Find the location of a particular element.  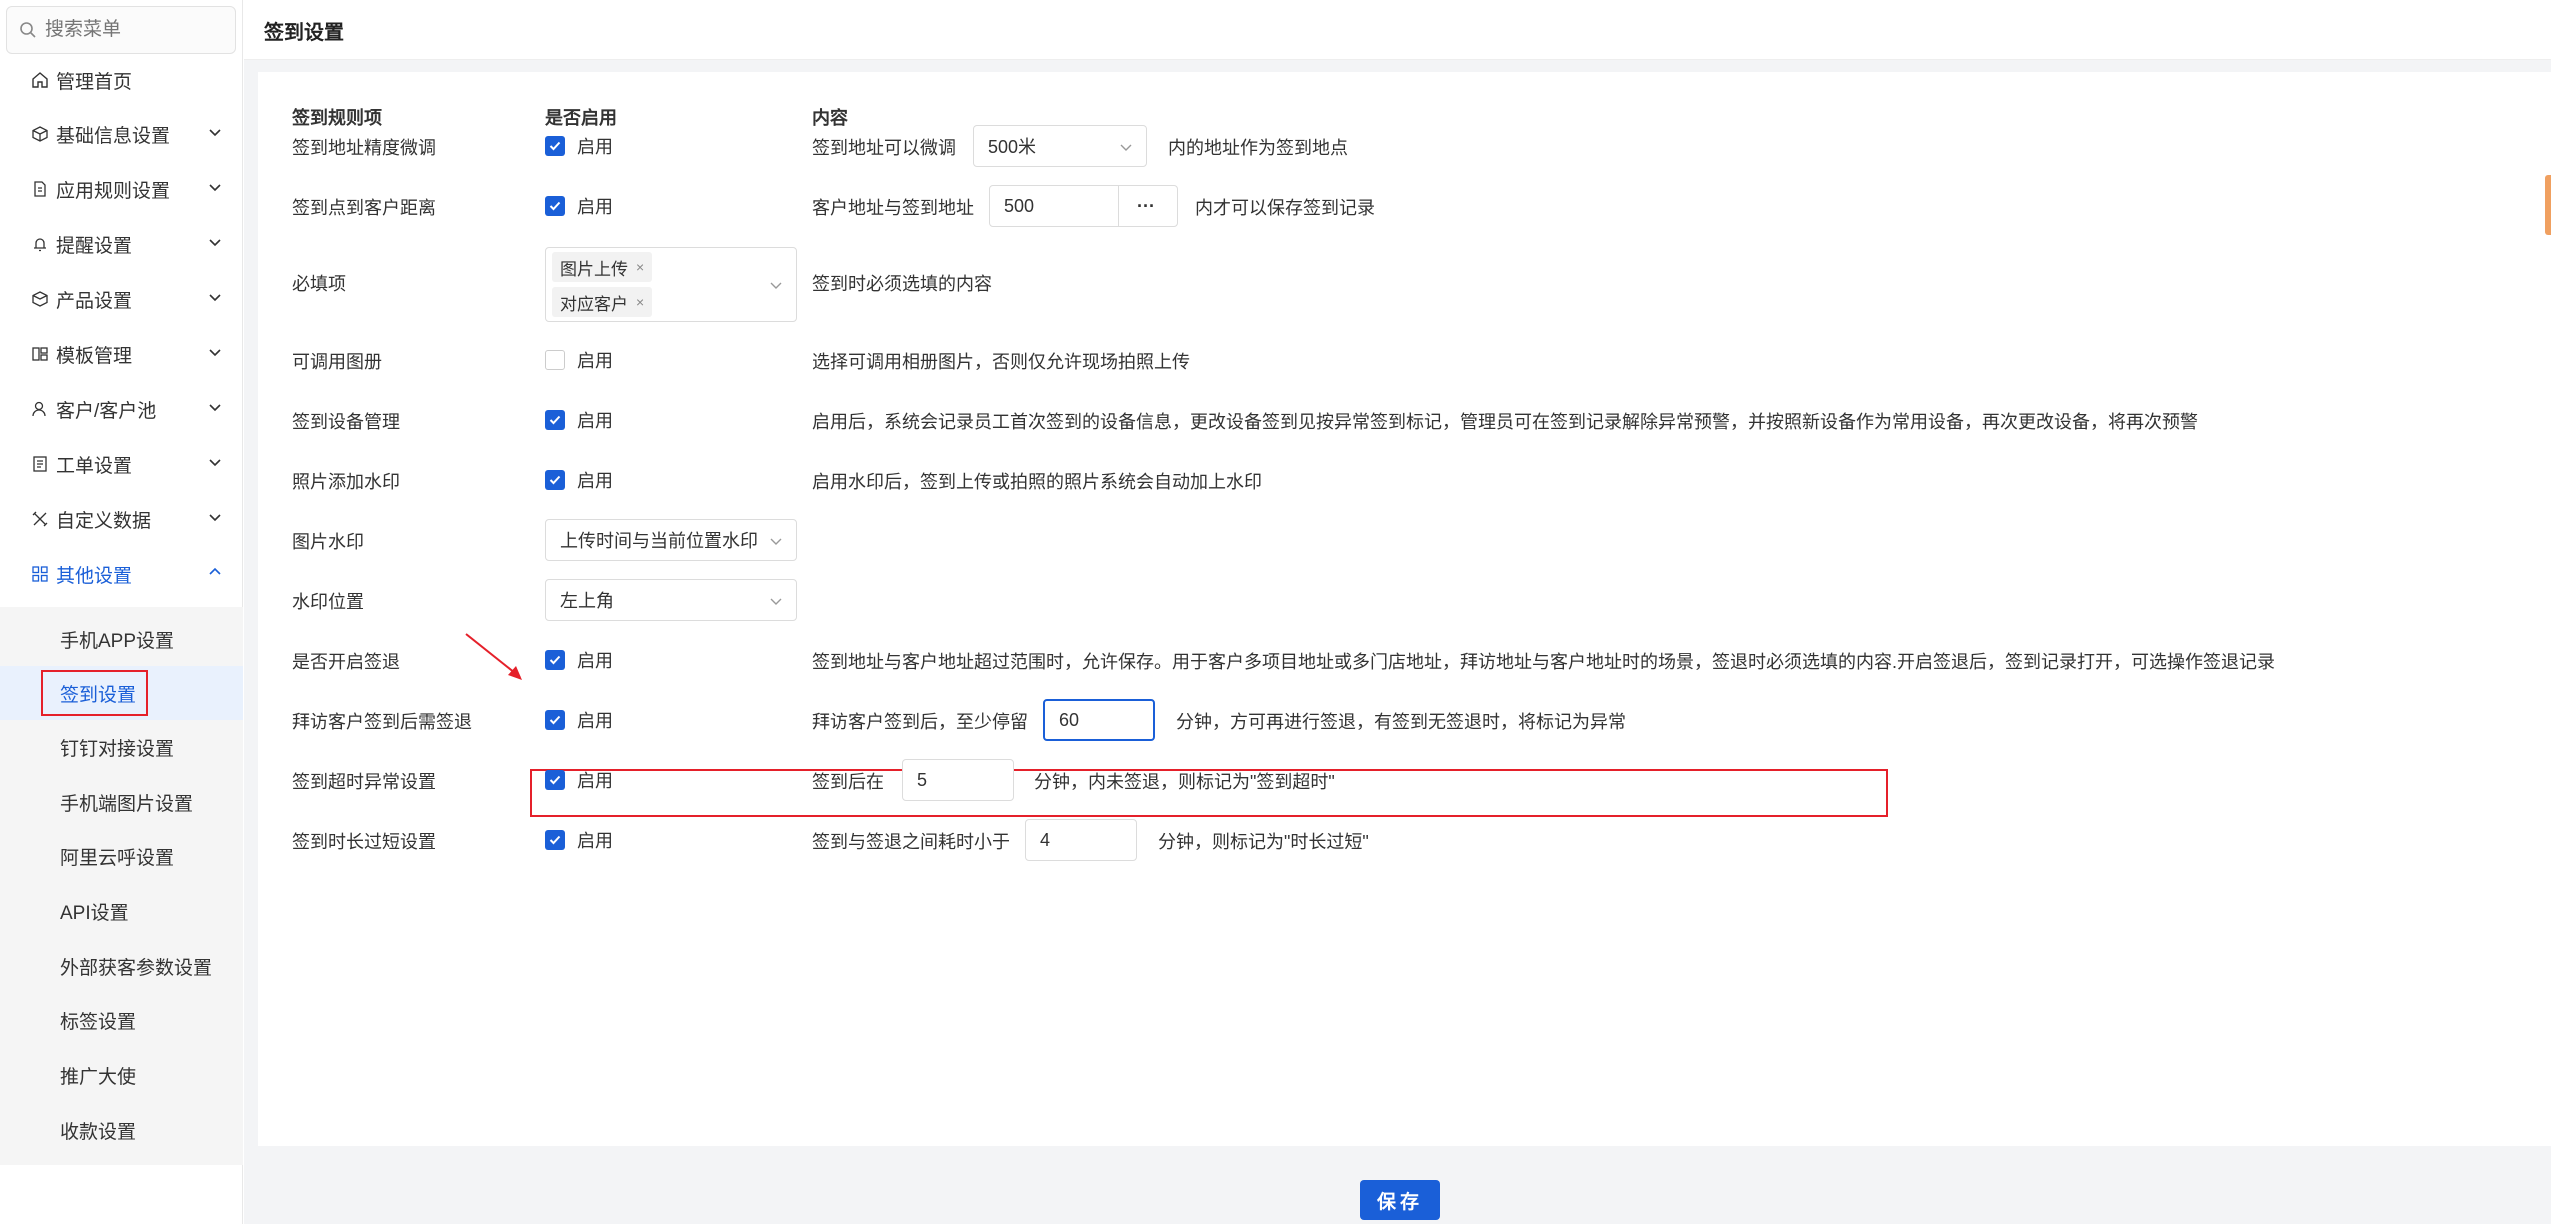

watermark-position-select: 左上角 is located at coordinates (671, 600).